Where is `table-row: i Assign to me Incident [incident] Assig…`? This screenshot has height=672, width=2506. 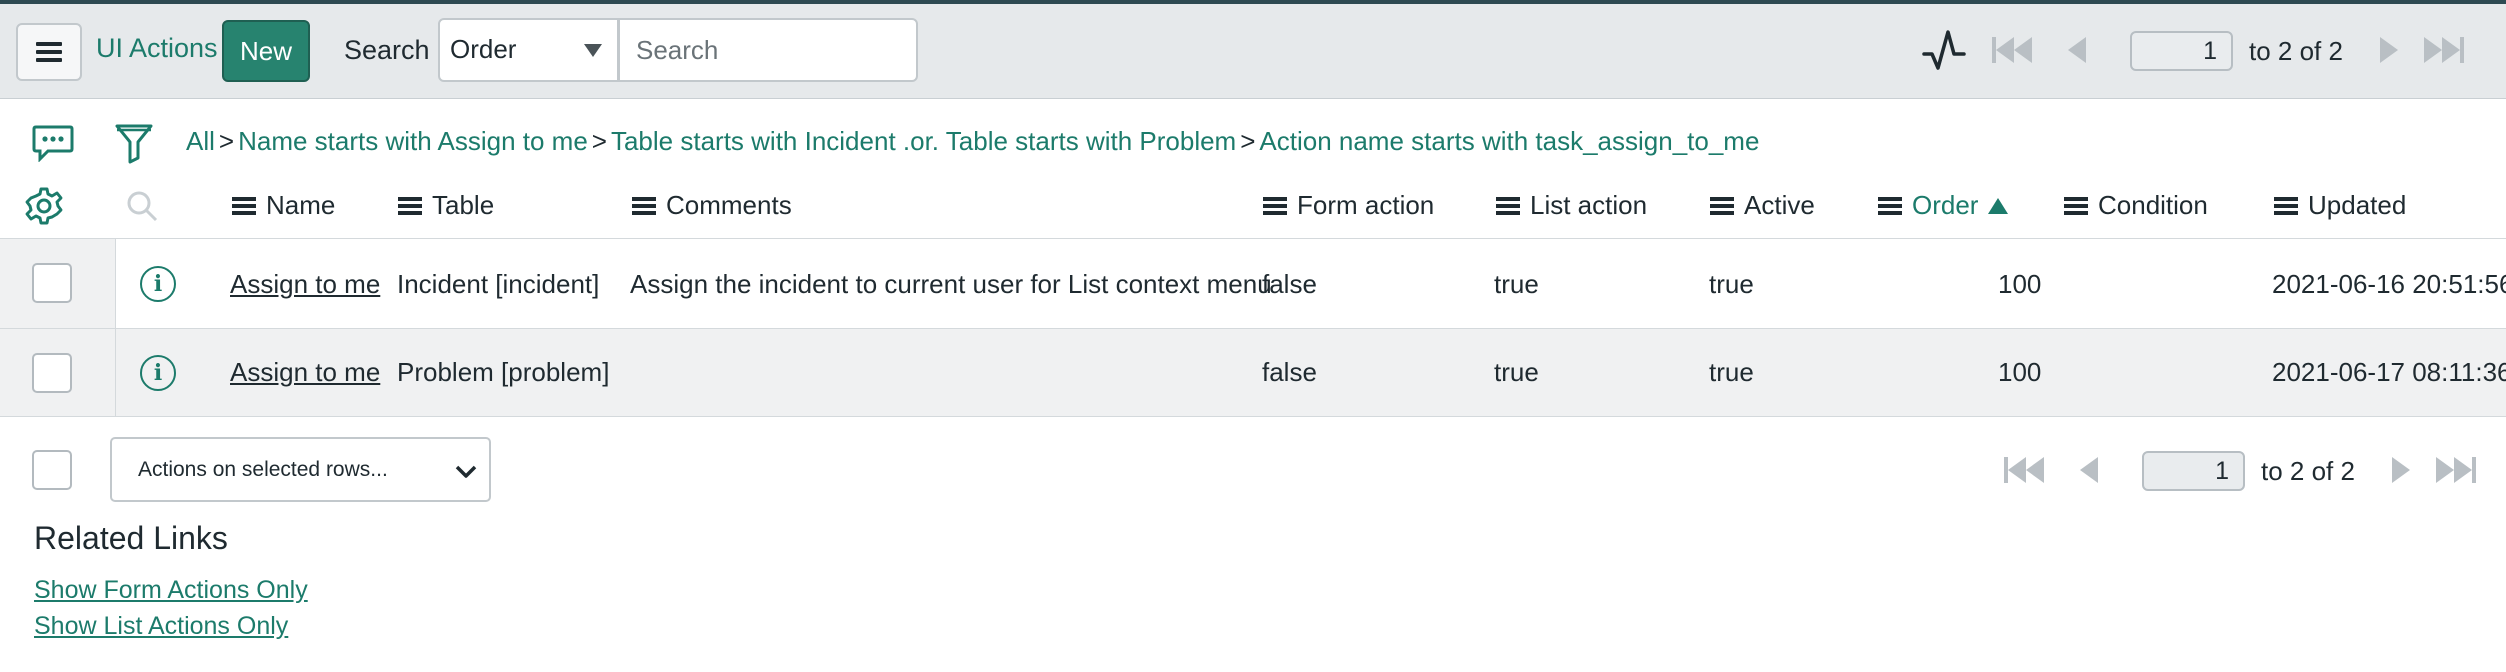 table-row: i Assign to me Incident [incident] Assig… is located at coordinates (1253, 283).